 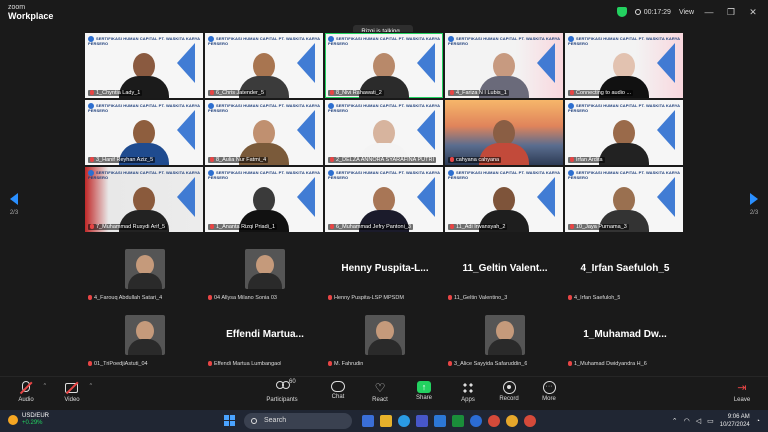 I want to click on participant-tile: 3_Alice Sayyida Safaruddin_6, so click(x=504, y=339).